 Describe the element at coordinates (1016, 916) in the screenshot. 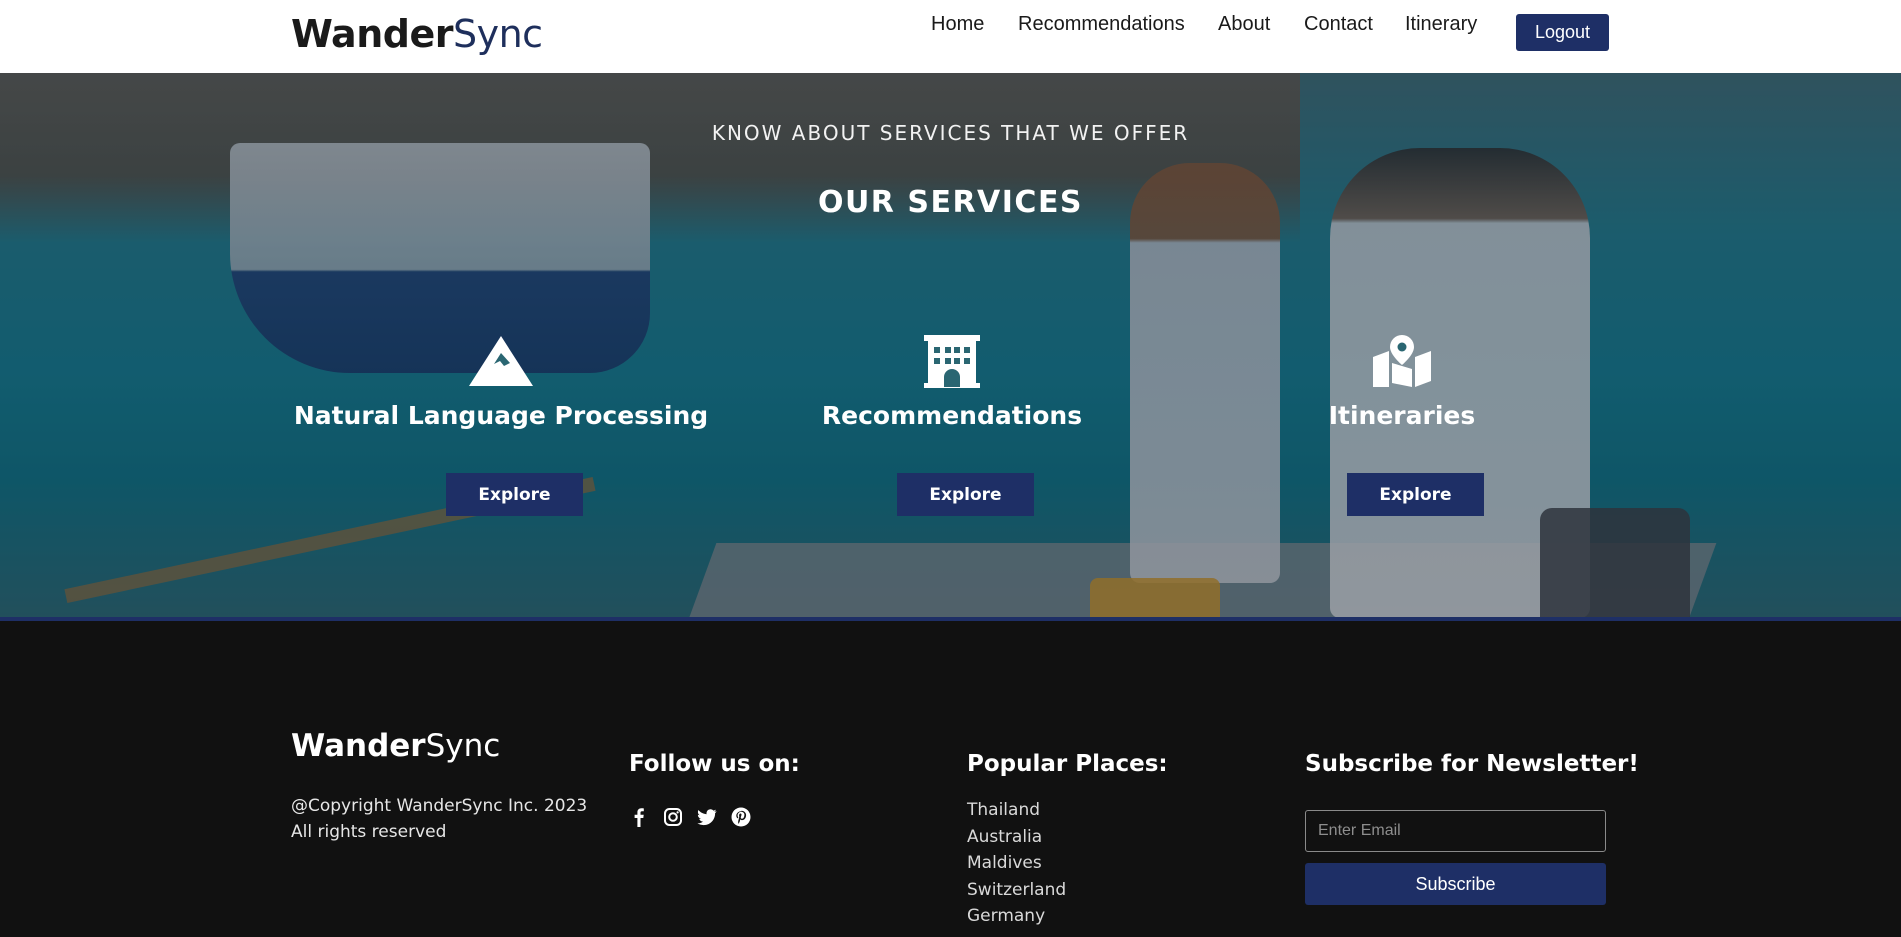

I see `place-link-germany: Germany` at that location.